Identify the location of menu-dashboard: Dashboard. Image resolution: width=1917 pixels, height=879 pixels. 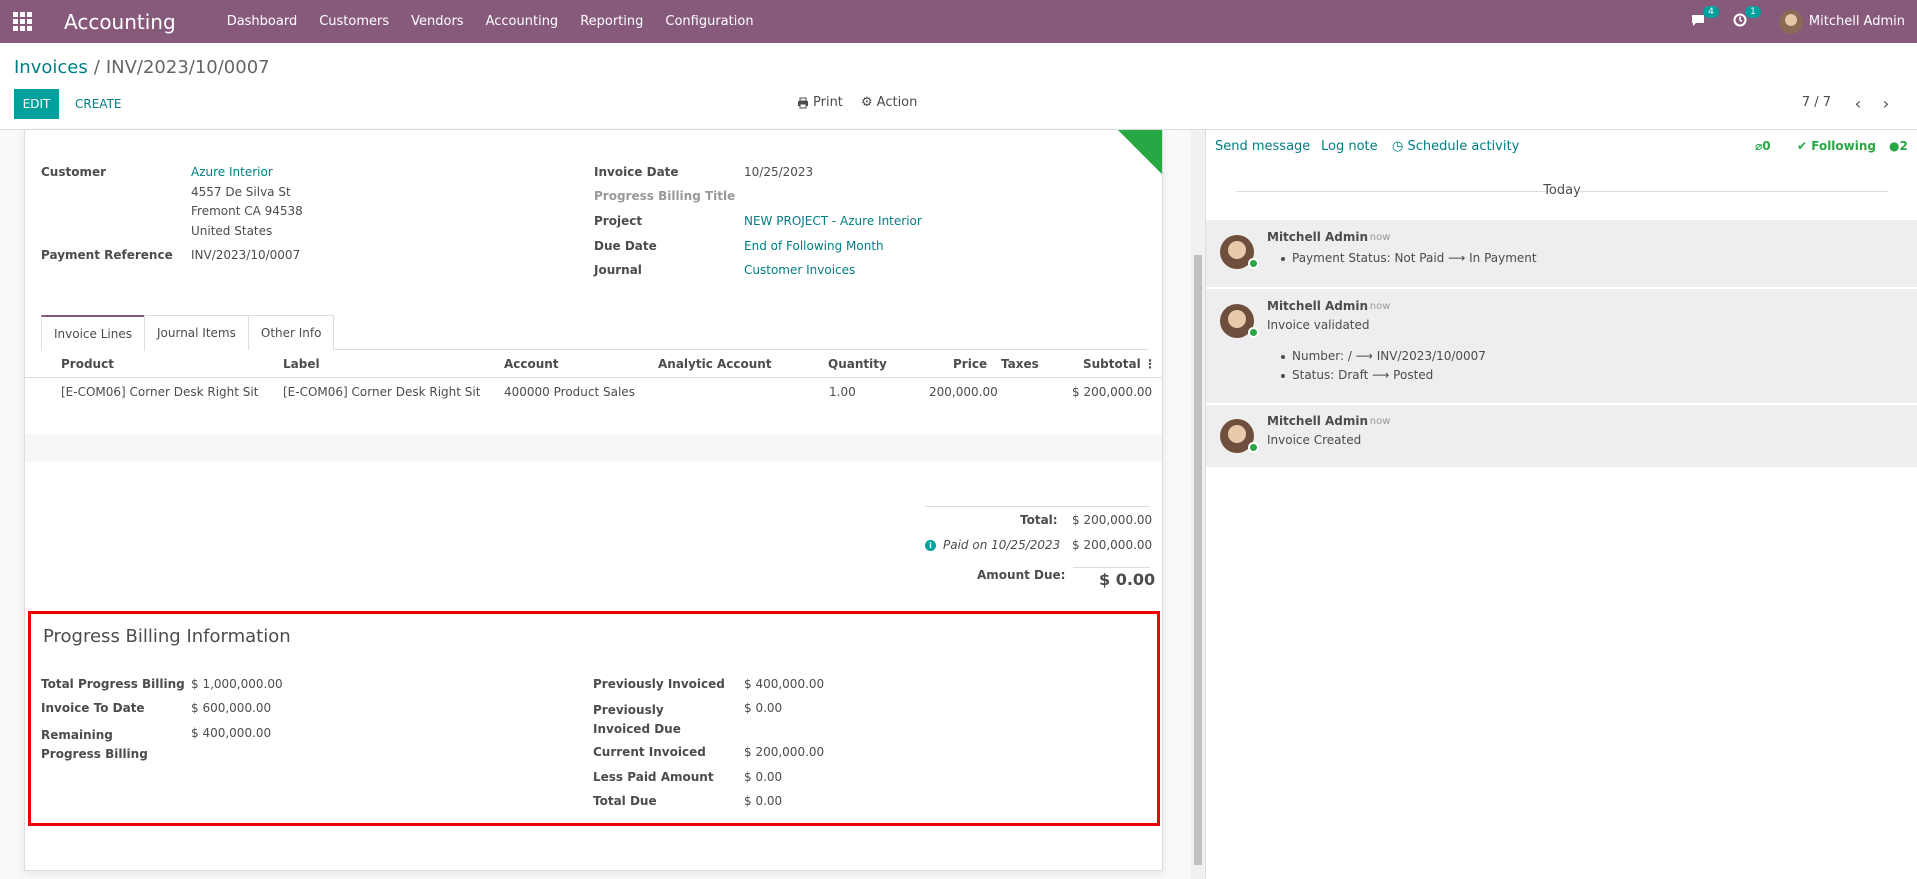
(262, 21).